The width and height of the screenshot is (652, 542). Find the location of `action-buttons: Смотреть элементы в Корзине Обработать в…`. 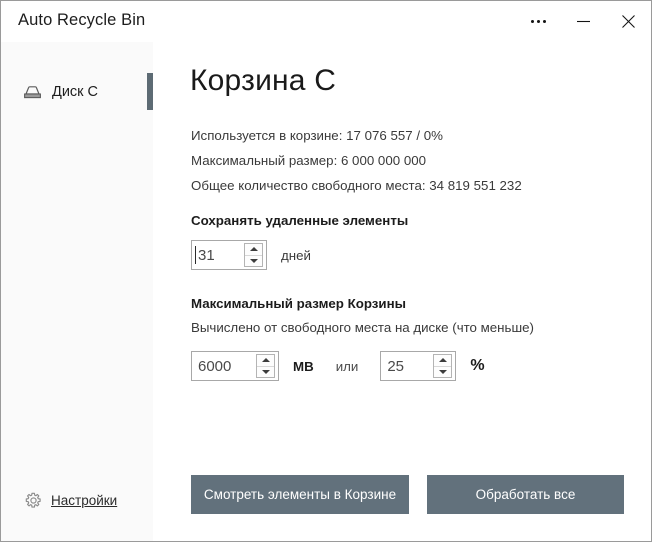

action-buttons: Смотреть элементы в Корзине Обработать в… is located at coordinates (407, 494).